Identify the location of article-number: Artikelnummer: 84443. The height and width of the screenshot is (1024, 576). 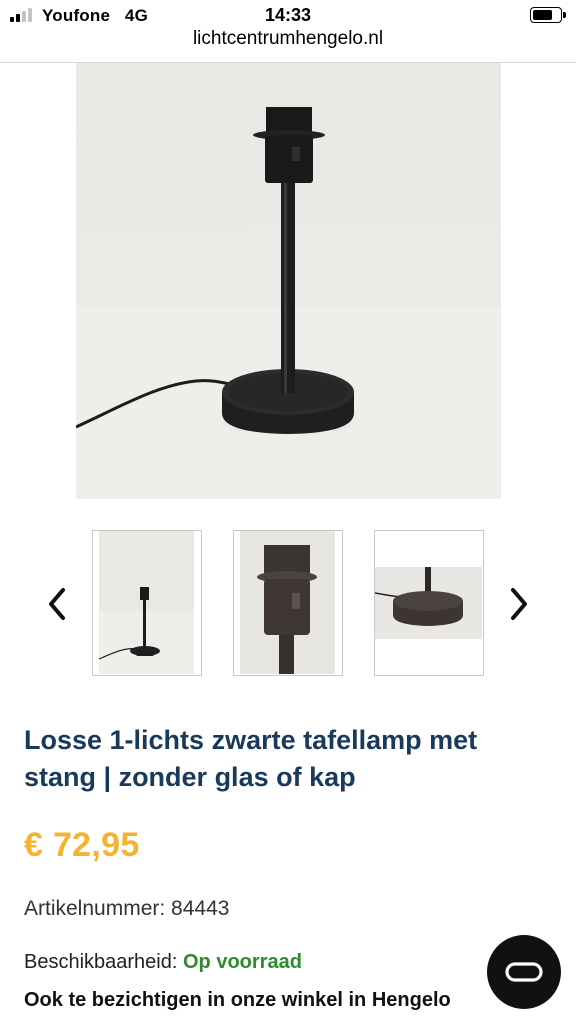
(126, 909).